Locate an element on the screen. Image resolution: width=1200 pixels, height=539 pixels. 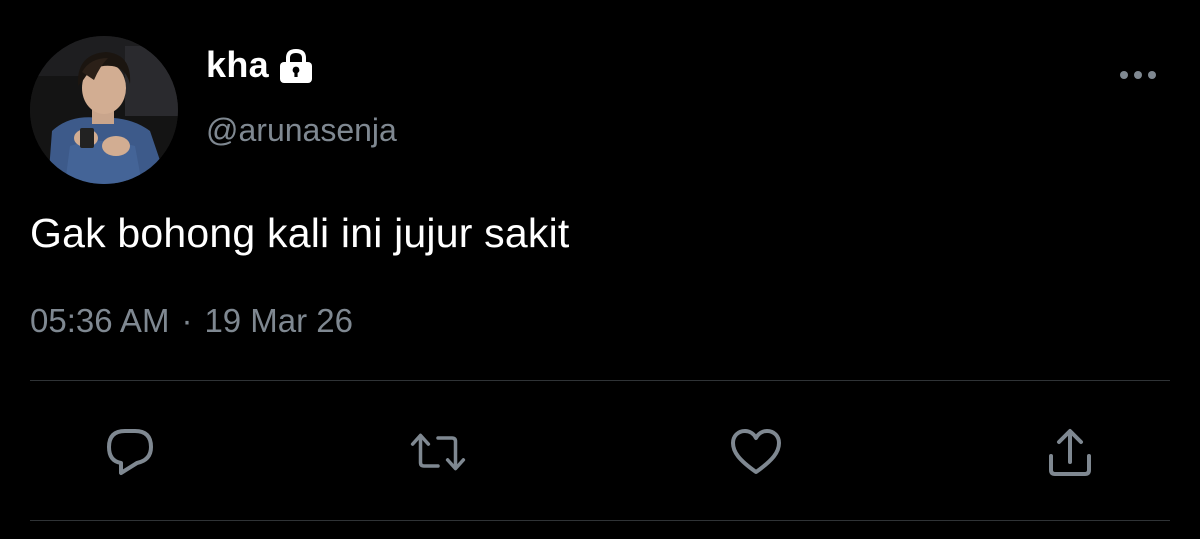
retweet-icon is located at coordinates (438, 452).